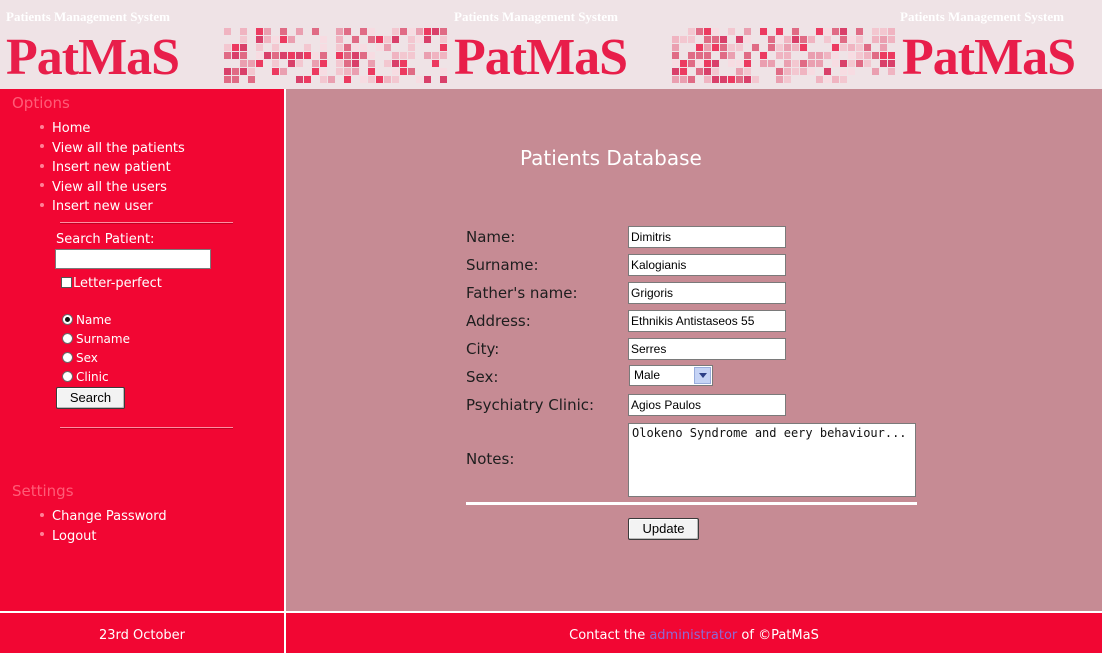 The width and height of the screenshot is (1102, 658). I want to click on sex-select: Male, so click(671, 375).